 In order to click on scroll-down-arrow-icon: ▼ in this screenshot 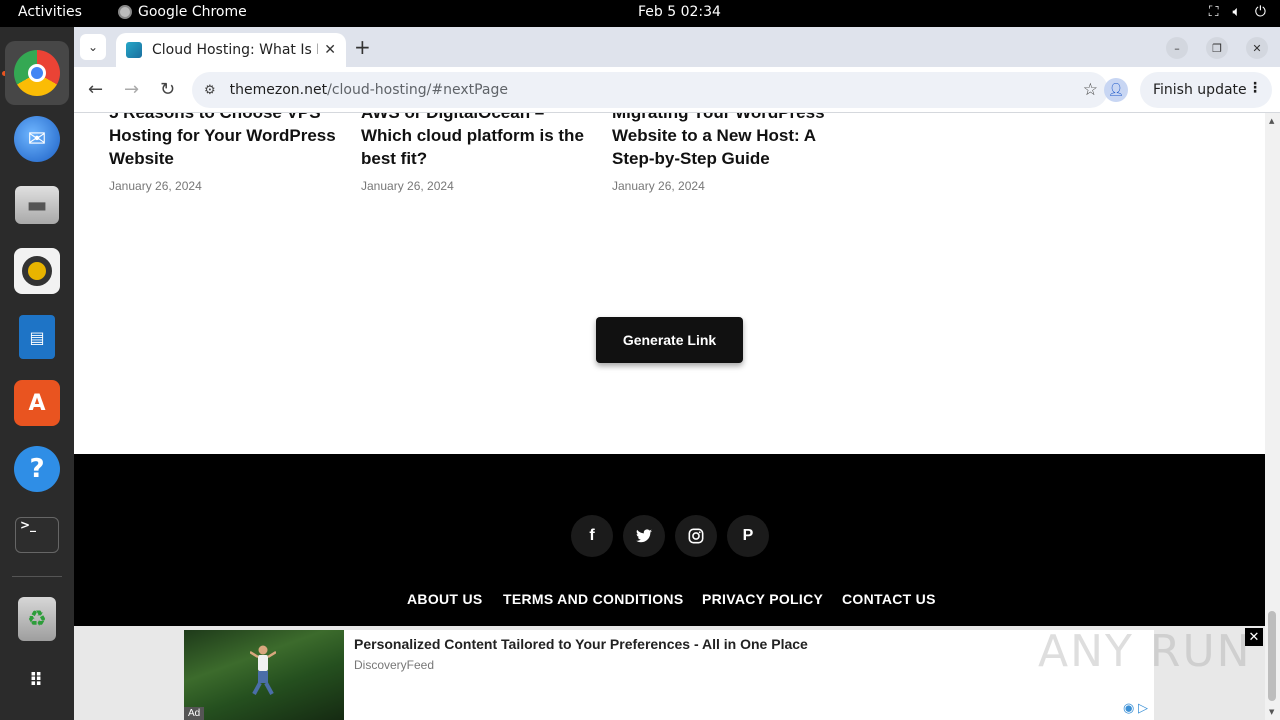, I will do `click(1271, 712)`.